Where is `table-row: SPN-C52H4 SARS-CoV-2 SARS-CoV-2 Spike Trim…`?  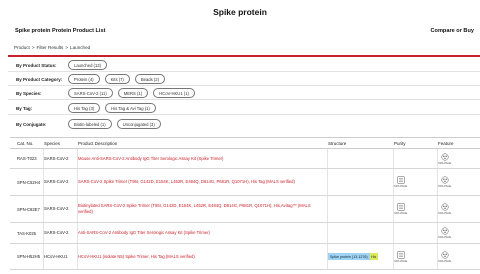
table-row: SPN-C52H4 SARS-CoV-2 SARS-CoV-2 Spike Trim… is located at coordinates (245, 182).